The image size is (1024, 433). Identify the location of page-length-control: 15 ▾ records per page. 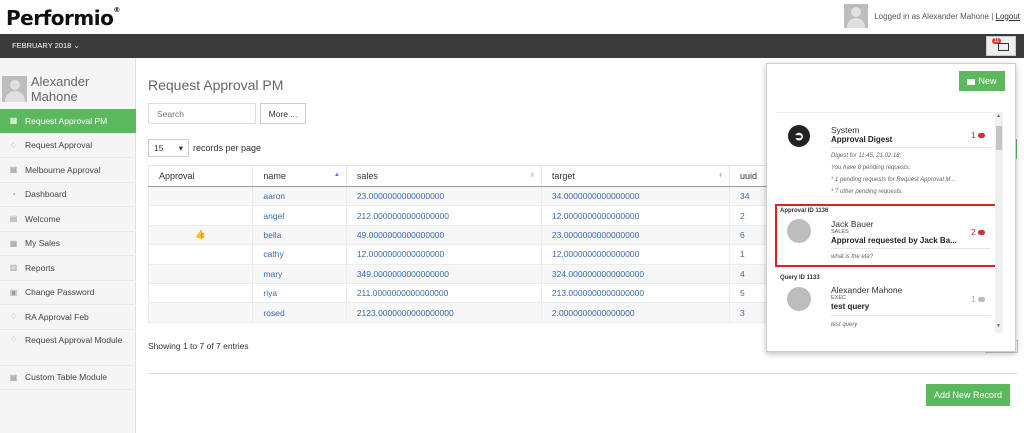
(204, 148).